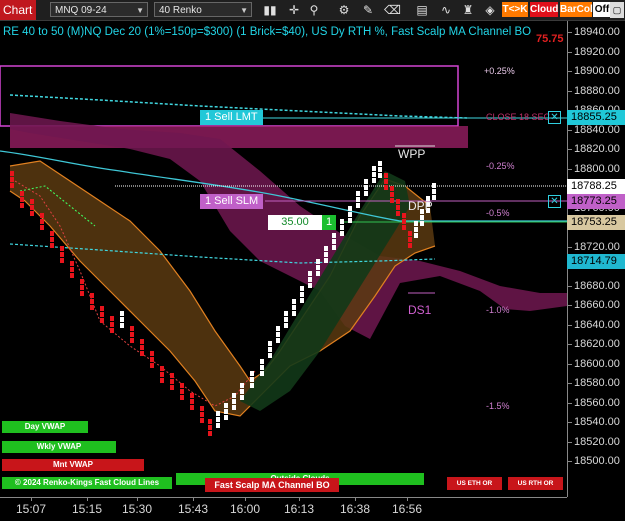  What do you see at coordinates (232, 201) in the screenshot?
I see `sell-slm-order: 1 Sell SLM` at bounding box center [232, 201].